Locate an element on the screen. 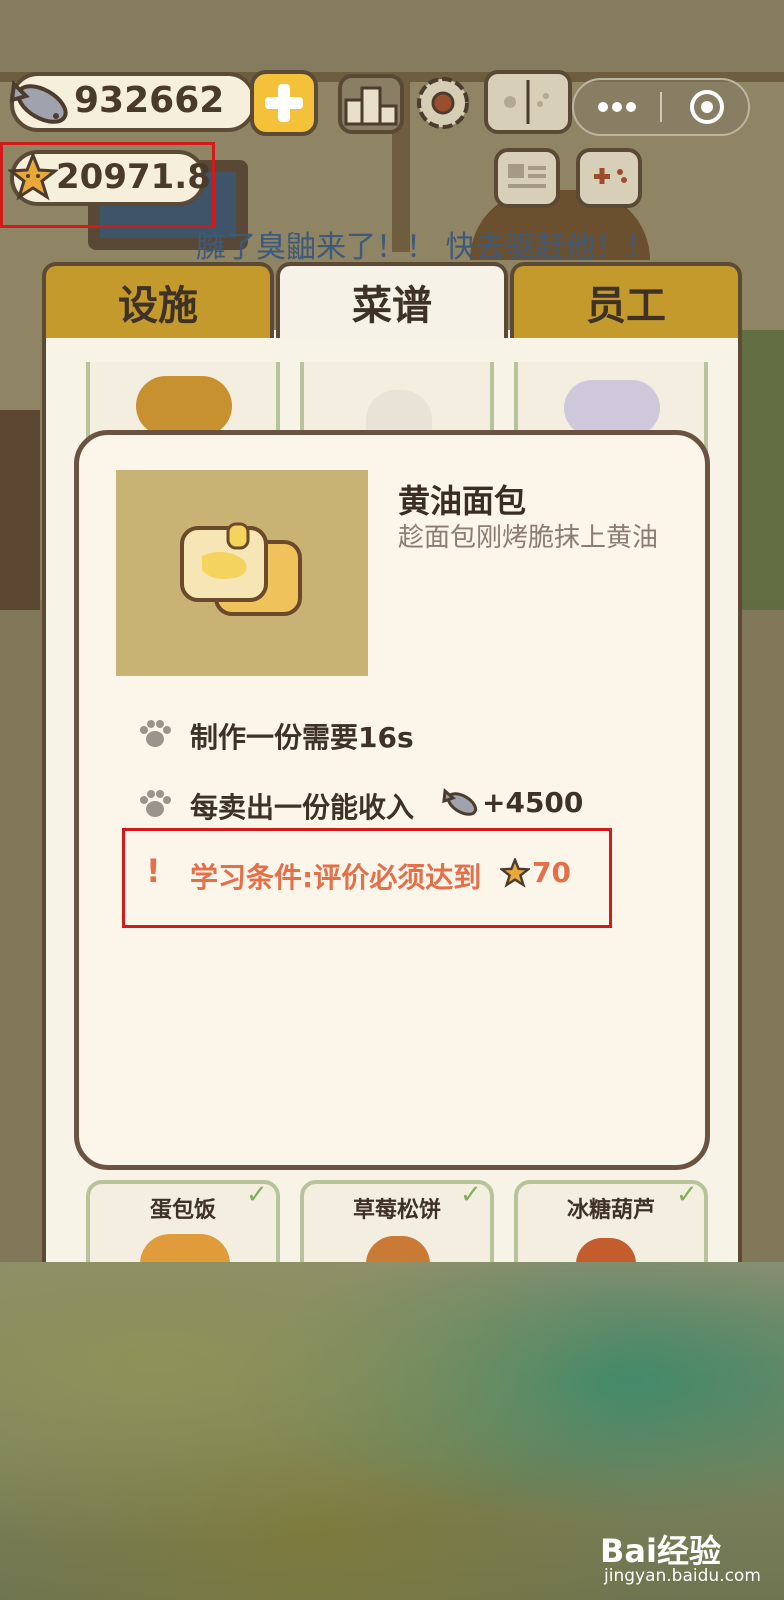 The image size is (784, 1600). plus-icon is located at coordinates (284, 103).